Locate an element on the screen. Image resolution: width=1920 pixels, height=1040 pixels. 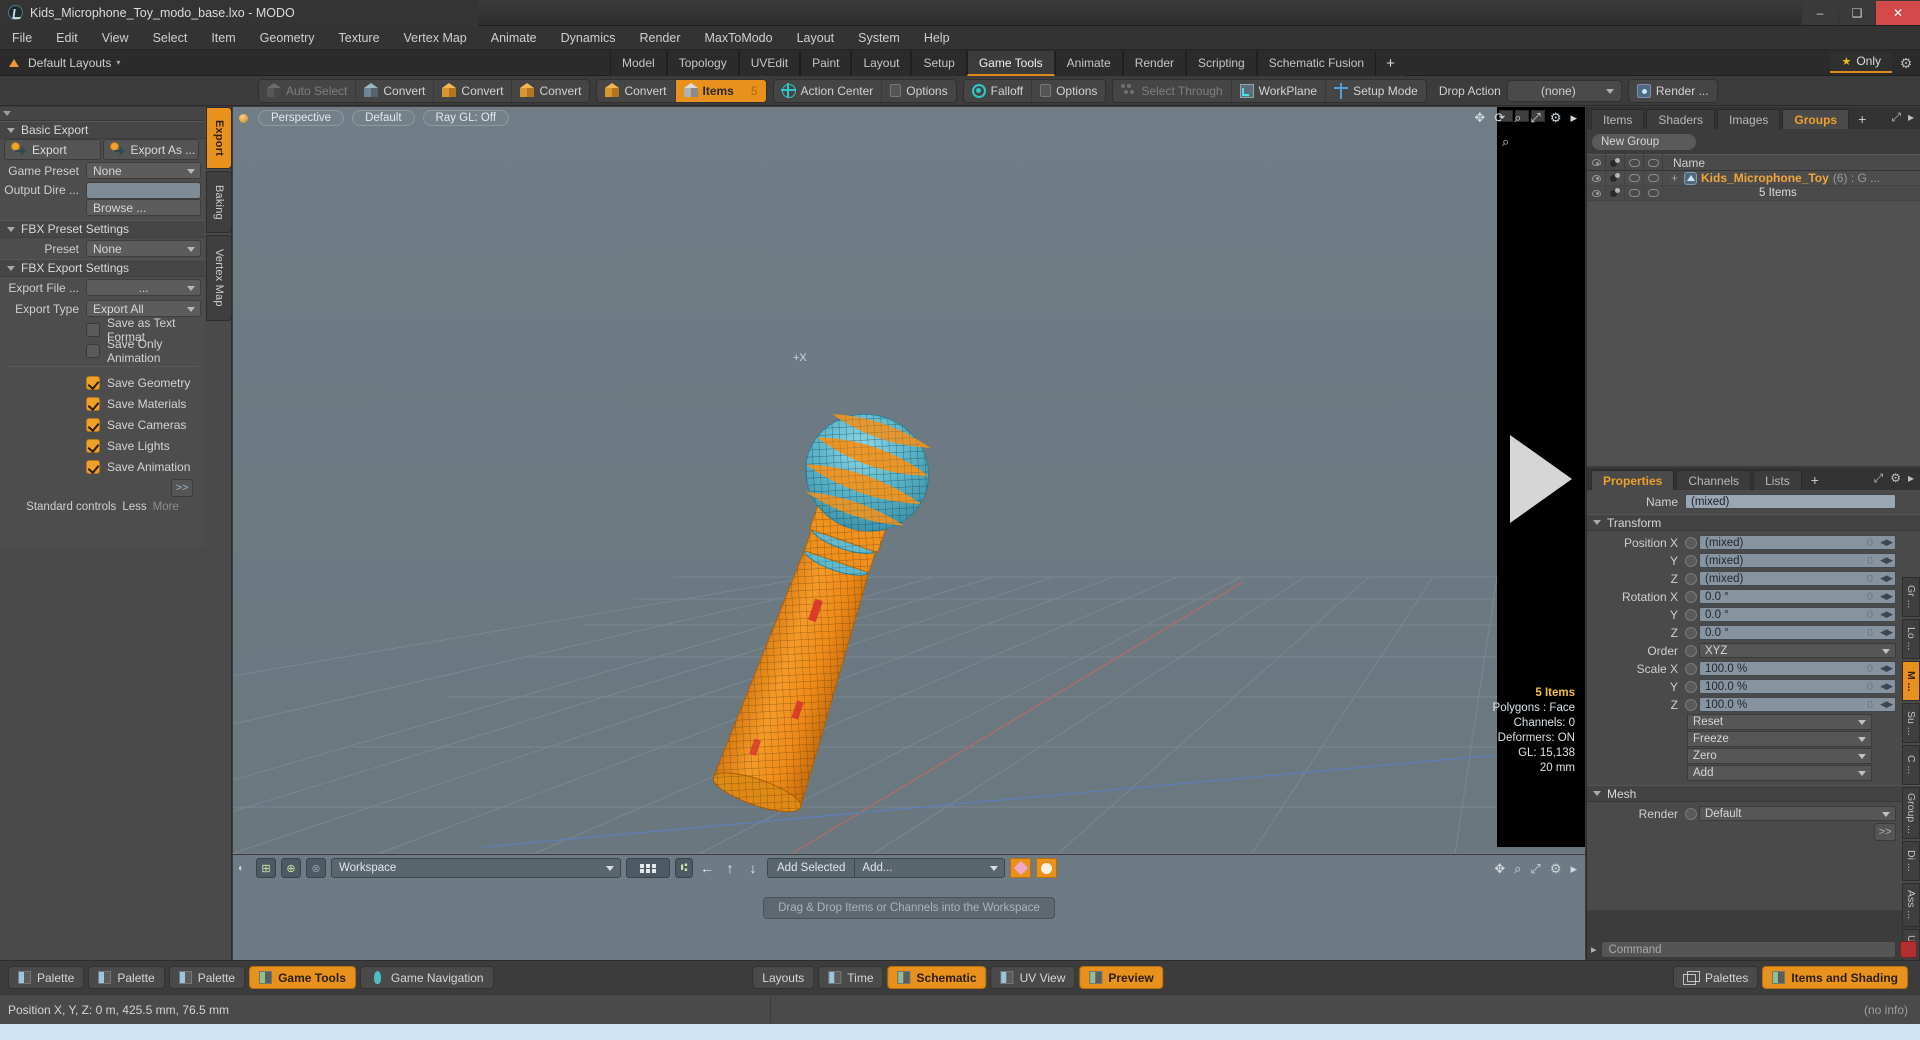
tab-lists: Lists is located at coordinates (1777, 480).